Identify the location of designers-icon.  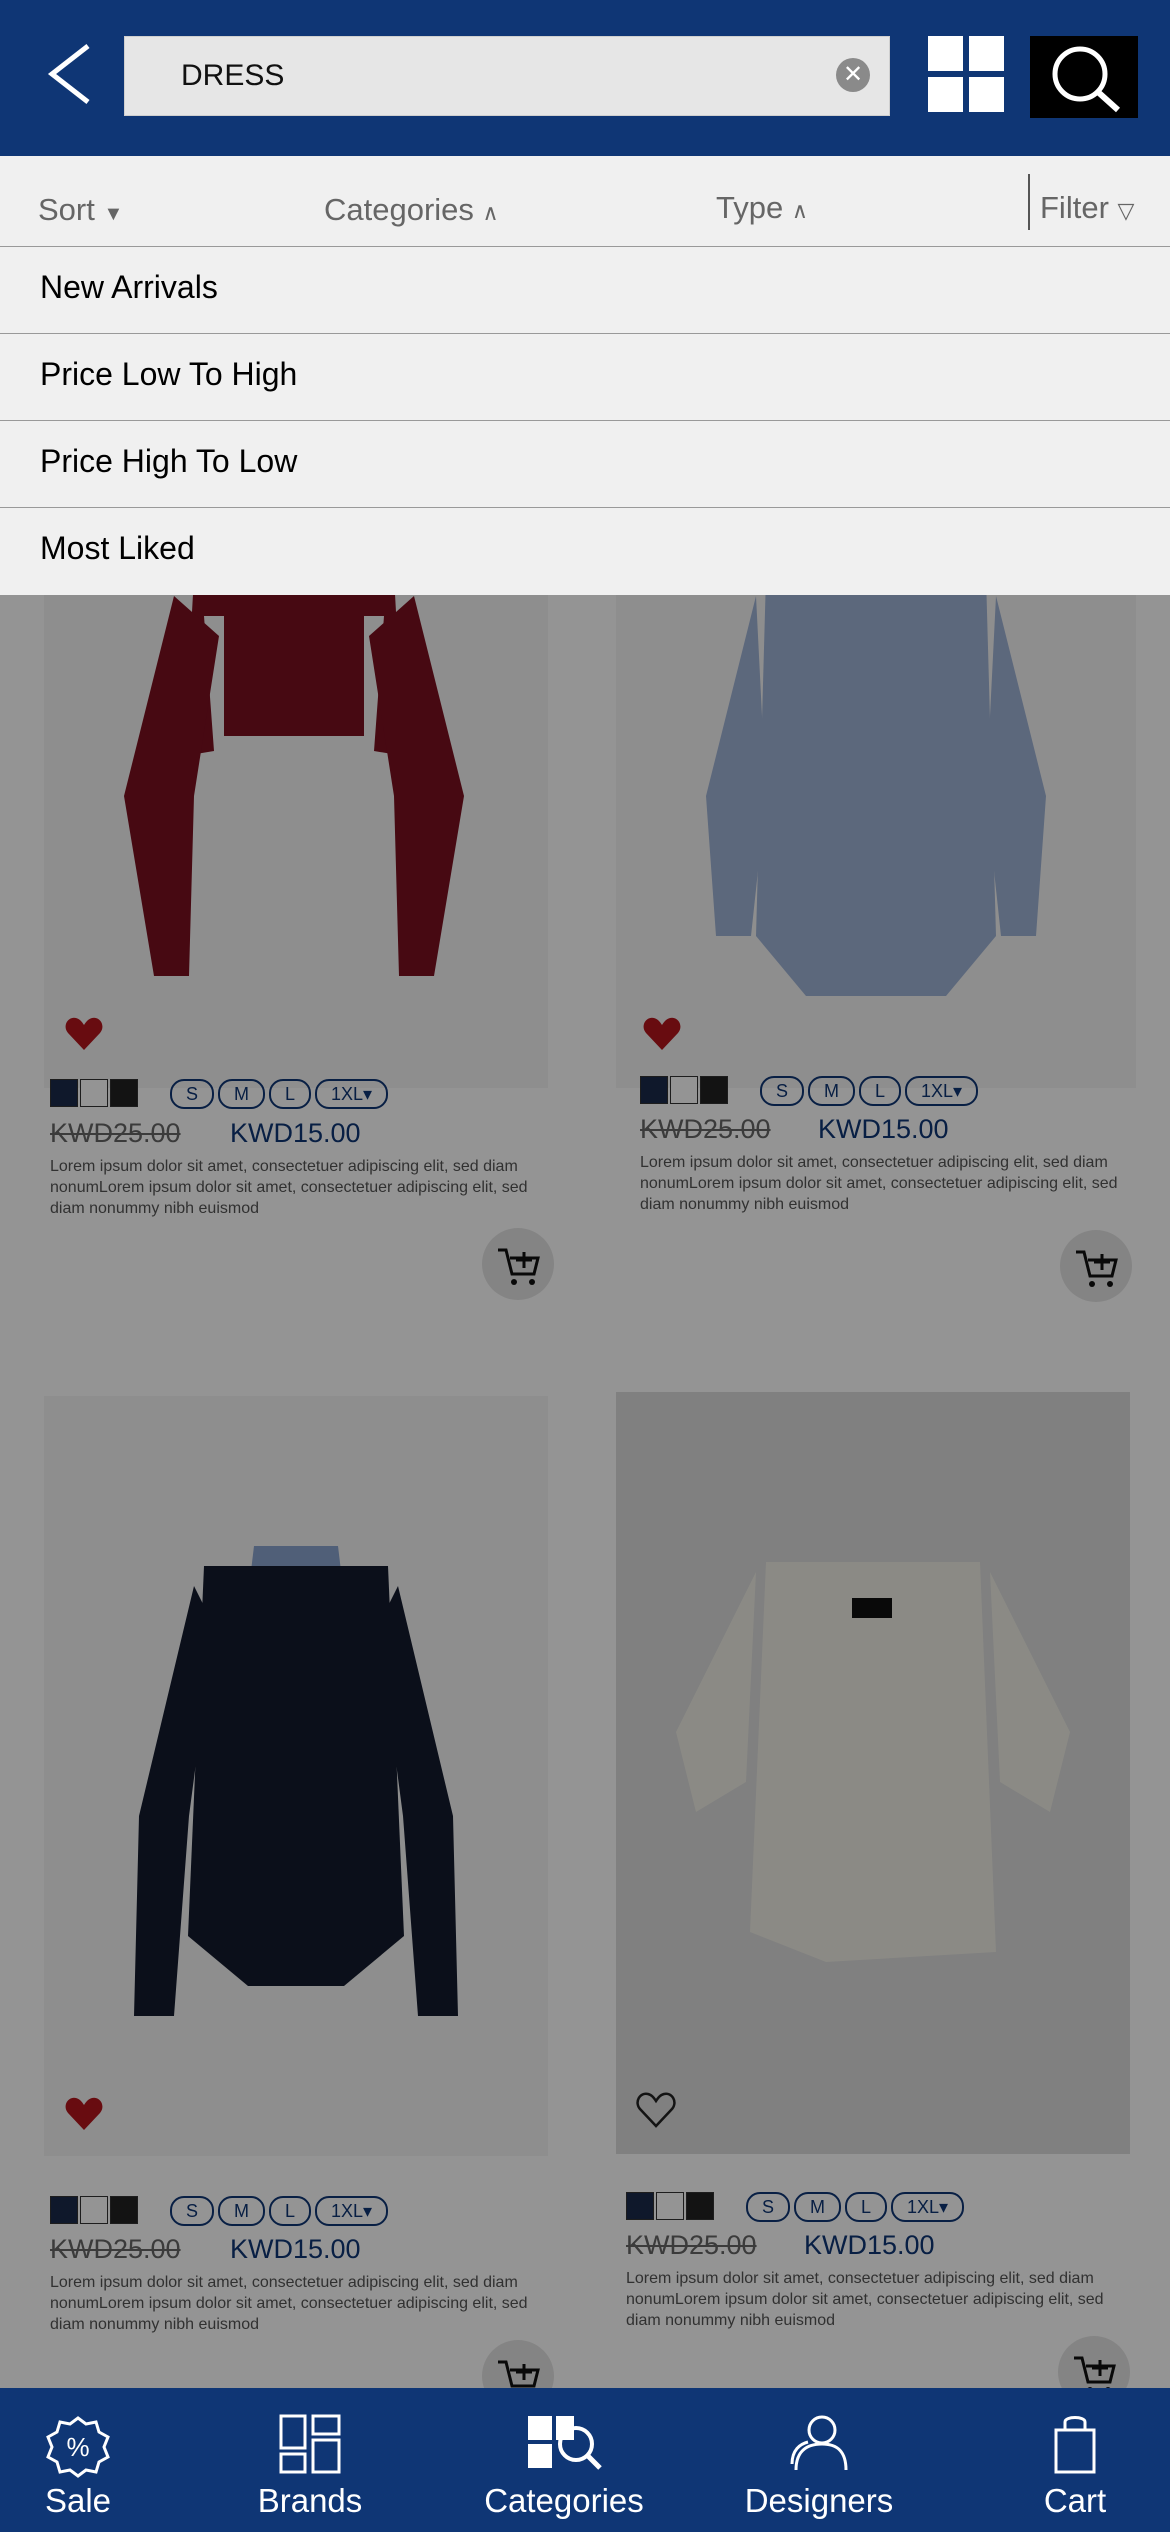
(819, 2443).